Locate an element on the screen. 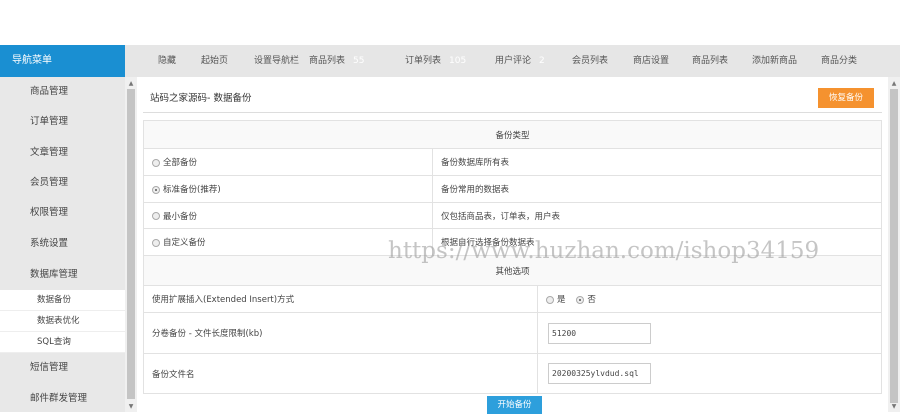  nav-hide: 隐藏 is located at coordinates (167, 61).